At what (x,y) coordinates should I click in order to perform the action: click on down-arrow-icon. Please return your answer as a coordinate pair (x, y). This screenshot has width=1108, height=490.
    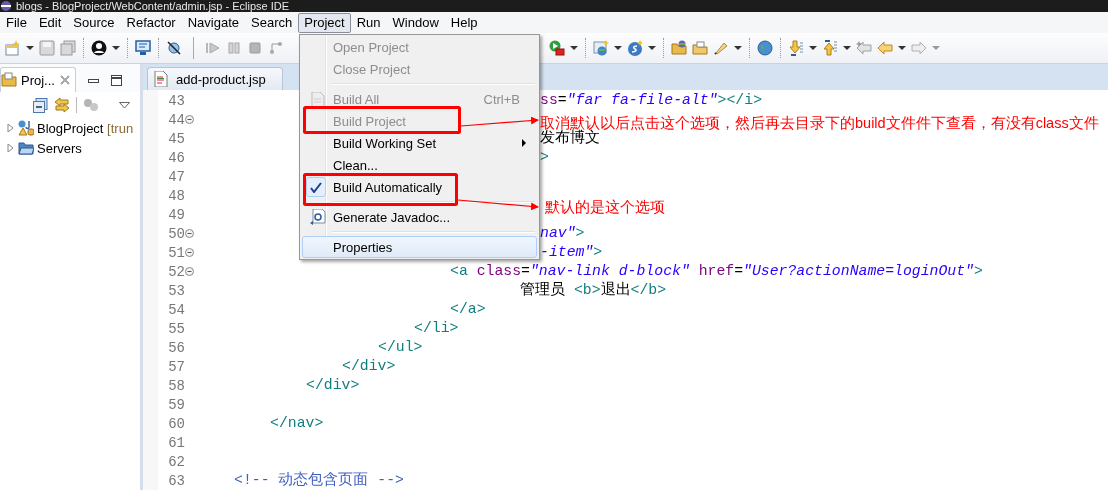
    Looking at the image, I should click on (796, 48).